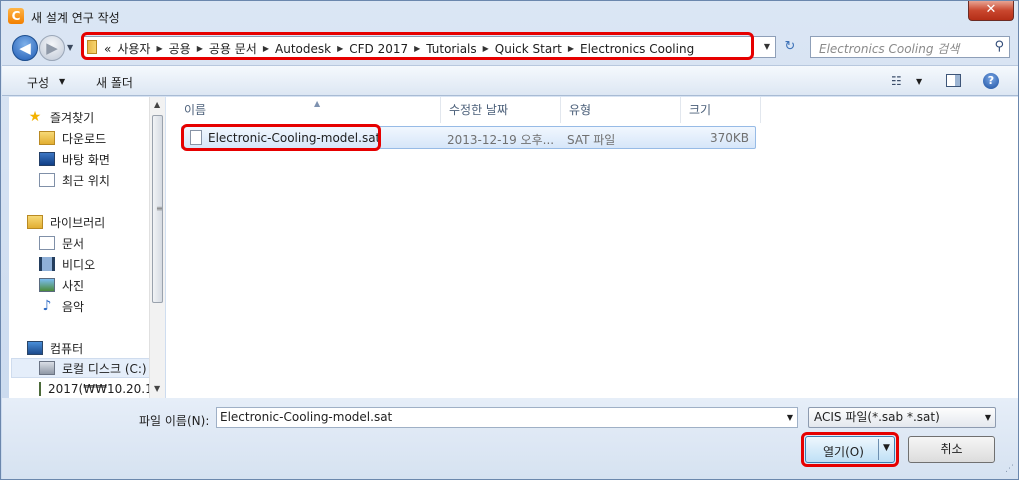 This screenshot has width=1019, height=480. I want to click on computer-icon, so click(35, 348).